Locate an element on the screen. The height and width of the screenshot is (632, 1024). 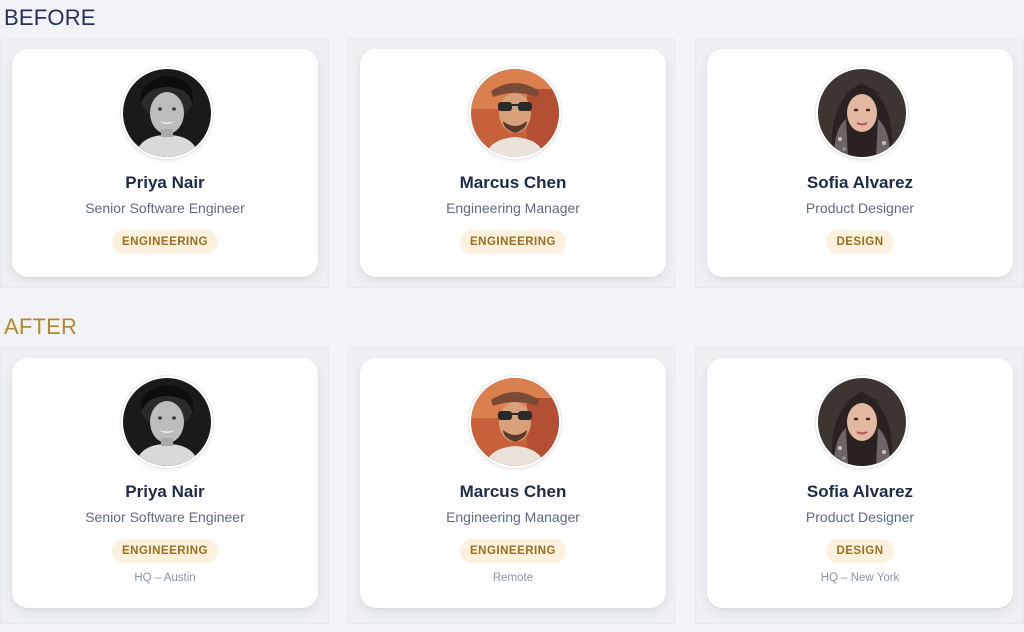
card-cell: Sofia Alvarez Product Designer DESIGN is located at coordinates (859, 163).